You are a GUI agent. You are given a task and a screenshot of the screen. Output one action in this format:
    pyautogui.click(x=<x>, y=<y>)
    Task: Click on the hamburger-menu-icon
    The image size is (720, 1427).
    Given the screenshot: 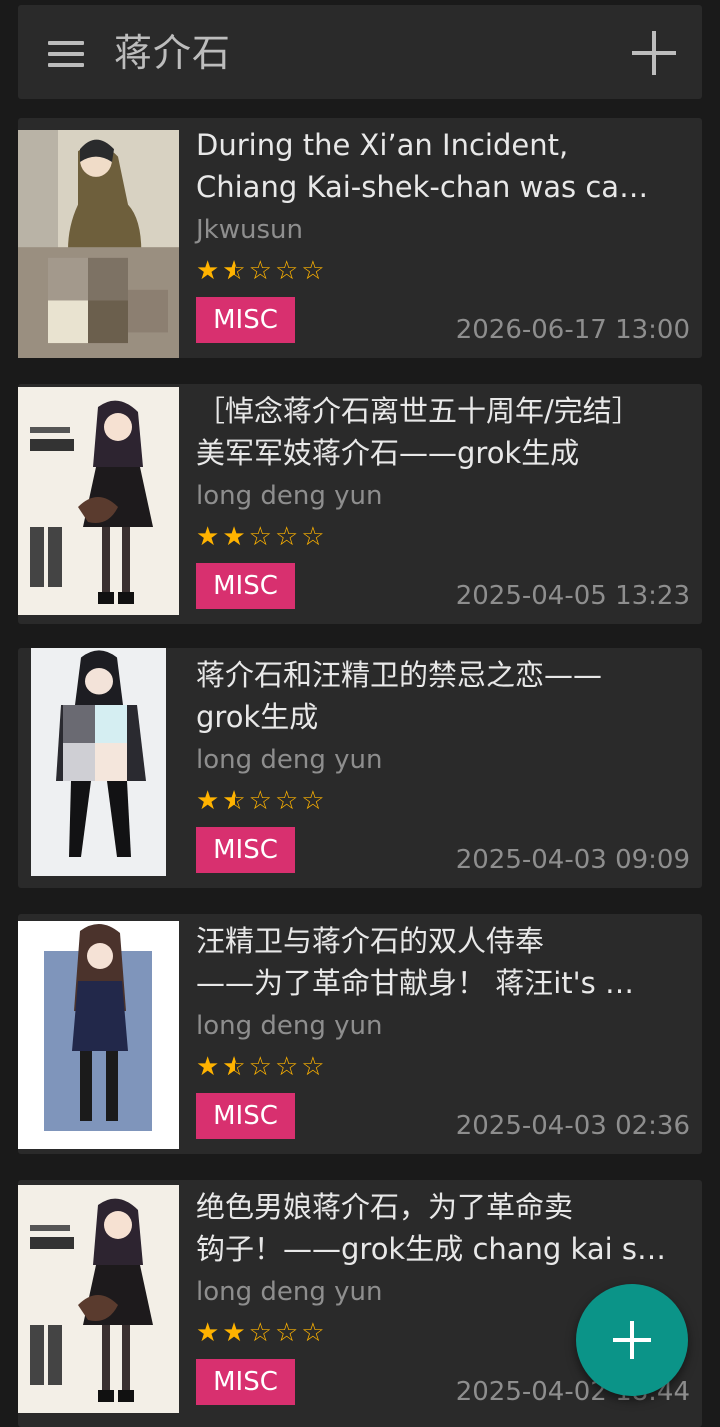 What is the action you would take?
    pyautogui.click(x=66, y=54)
    